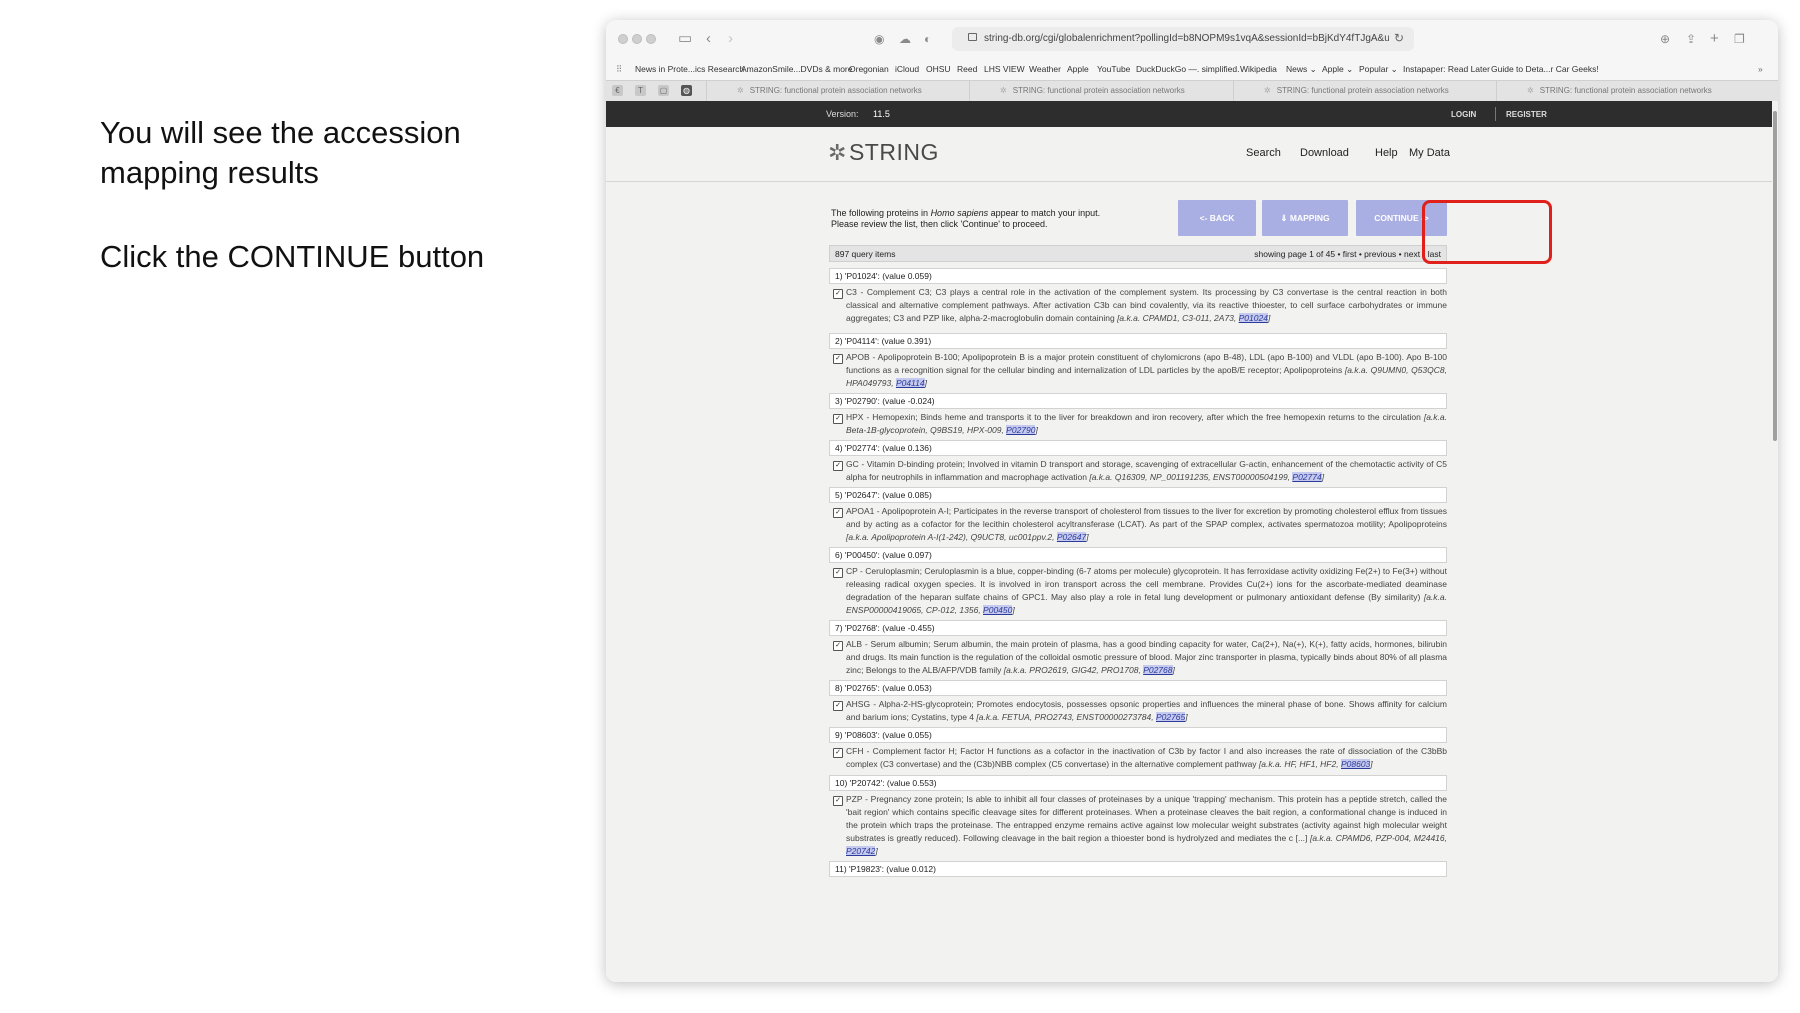  Describe the element at coordinates (1446, 69) in the screenshot. I see `bookmark-item: Instapaper: Read Later` at that location.